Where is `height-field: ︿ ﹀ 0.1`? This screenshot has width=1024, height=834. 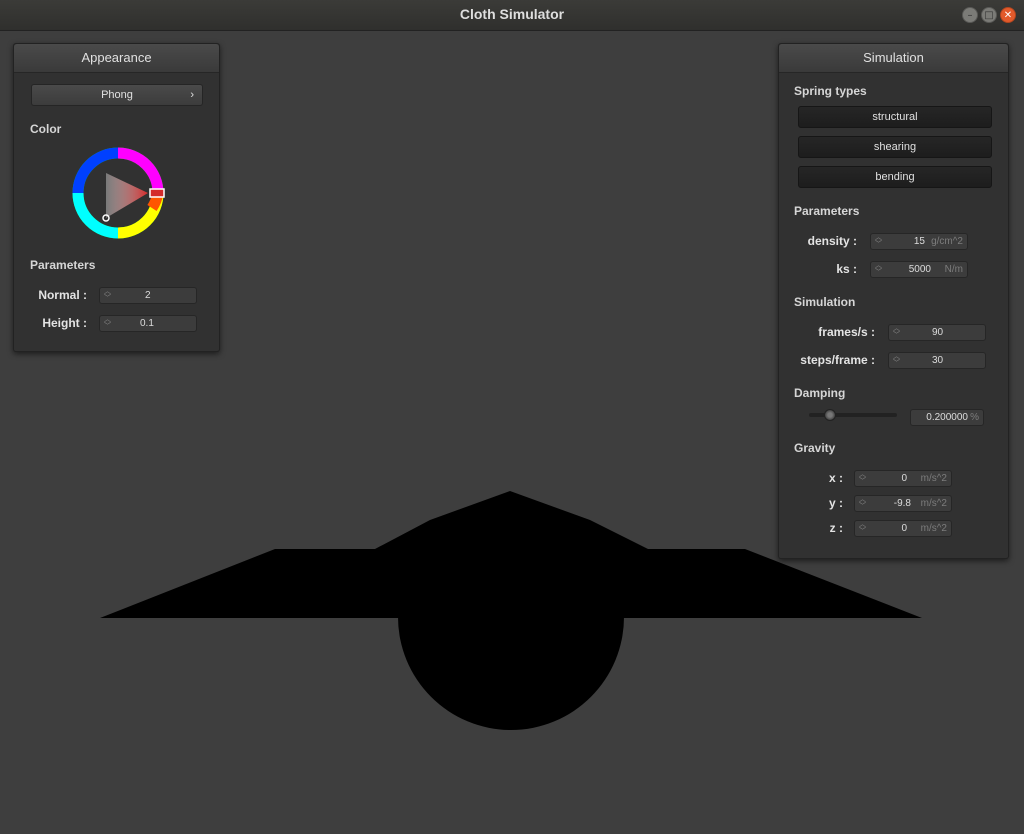 height-field: ︿ ﹀ 0.1 is located at coordinates (148, 323).